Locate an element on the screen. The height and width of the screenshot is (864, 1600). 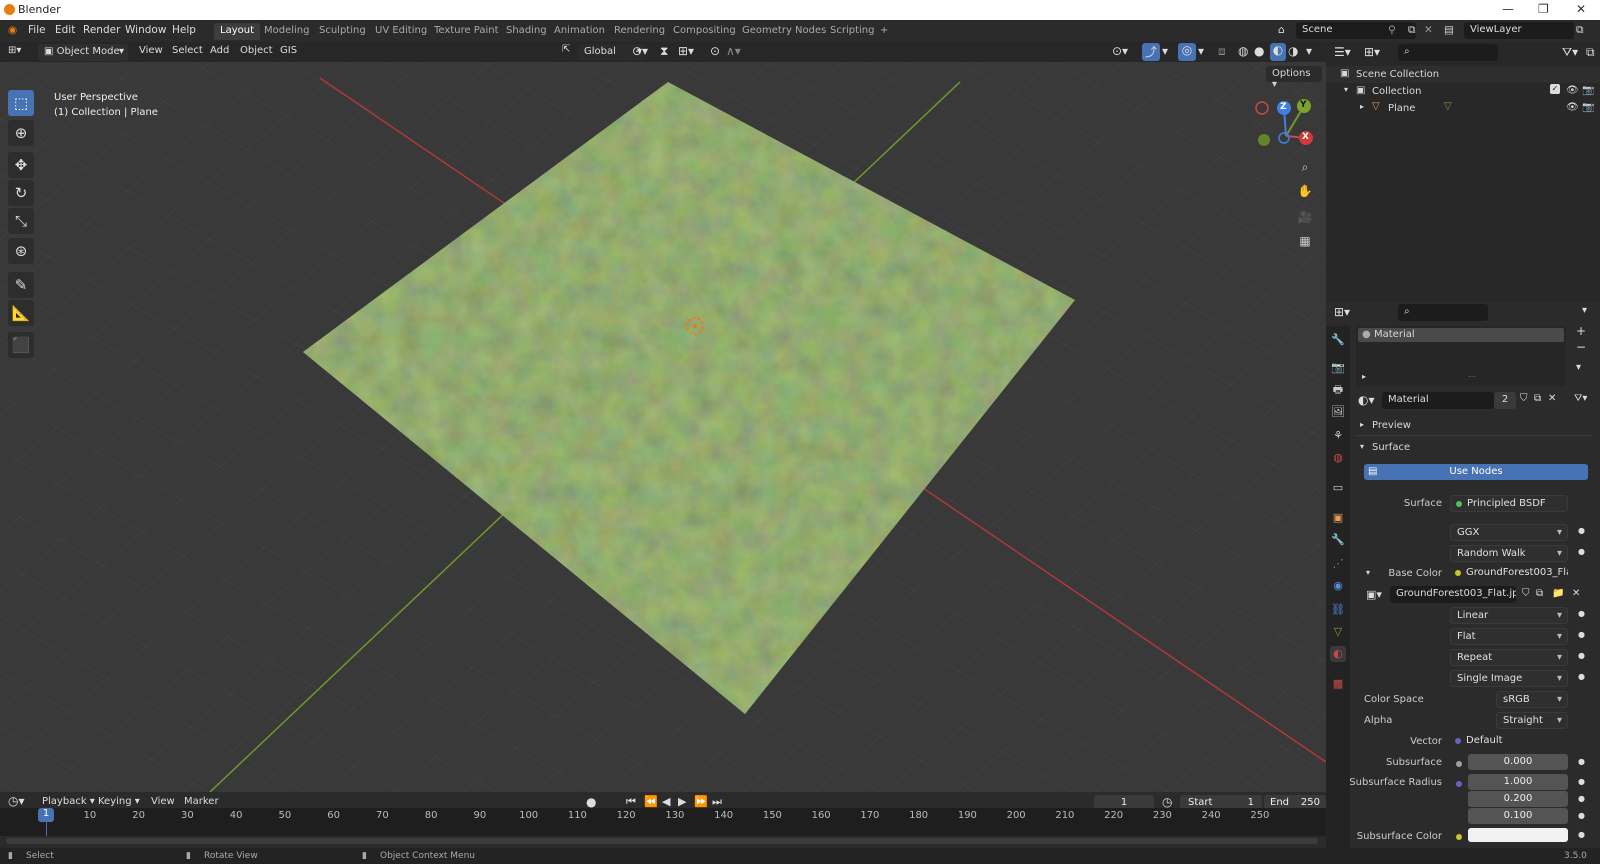
menu-object: Object is located at coordinates (256, 50).